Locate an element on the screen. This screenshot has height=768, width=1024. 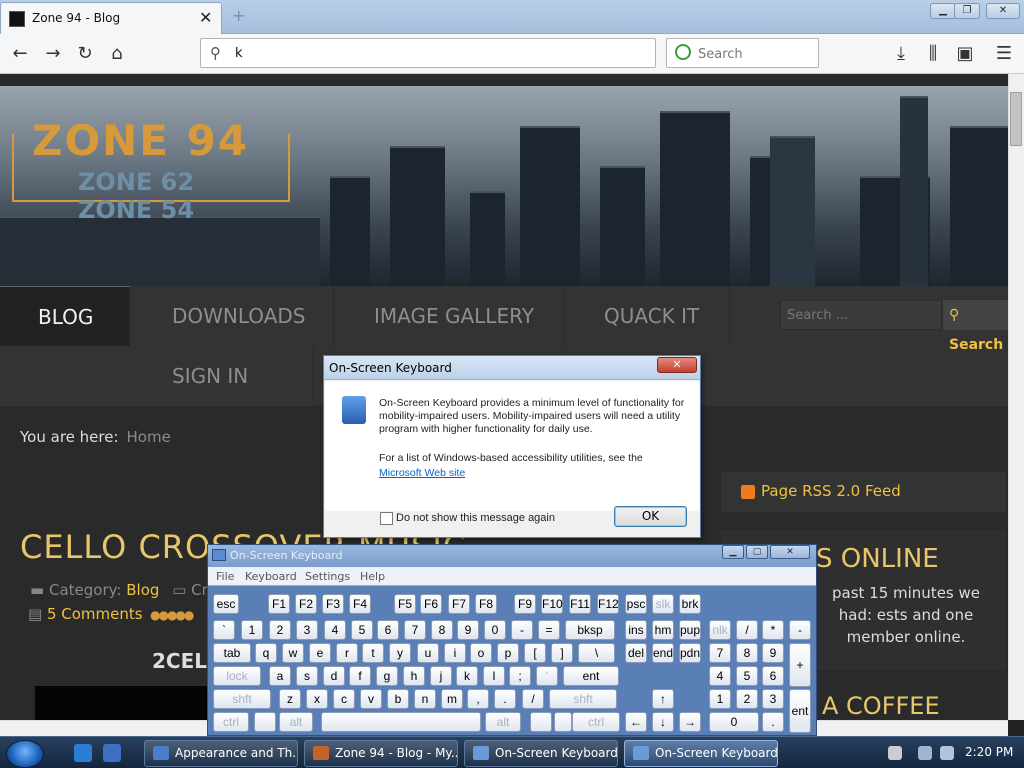
osk-key: F2 is located at coordinates (306, 604).